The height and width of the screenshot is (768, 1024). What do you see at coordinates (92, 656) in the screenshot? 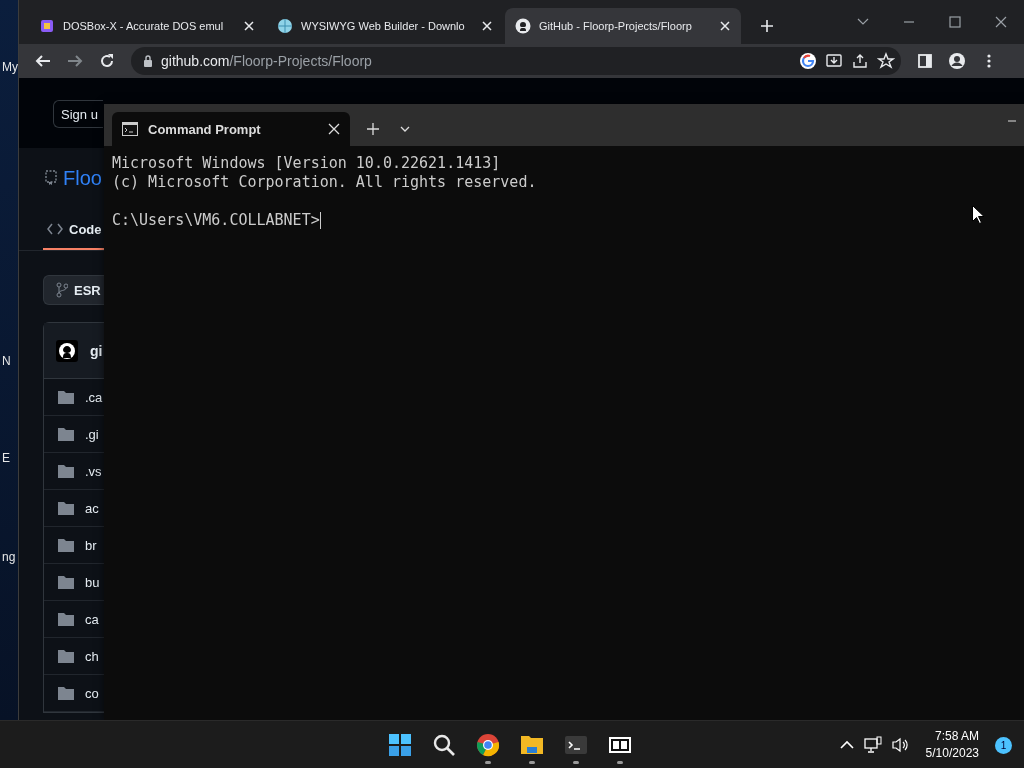
I see `folder-name-link: ch` at bounding box center [92, 656].